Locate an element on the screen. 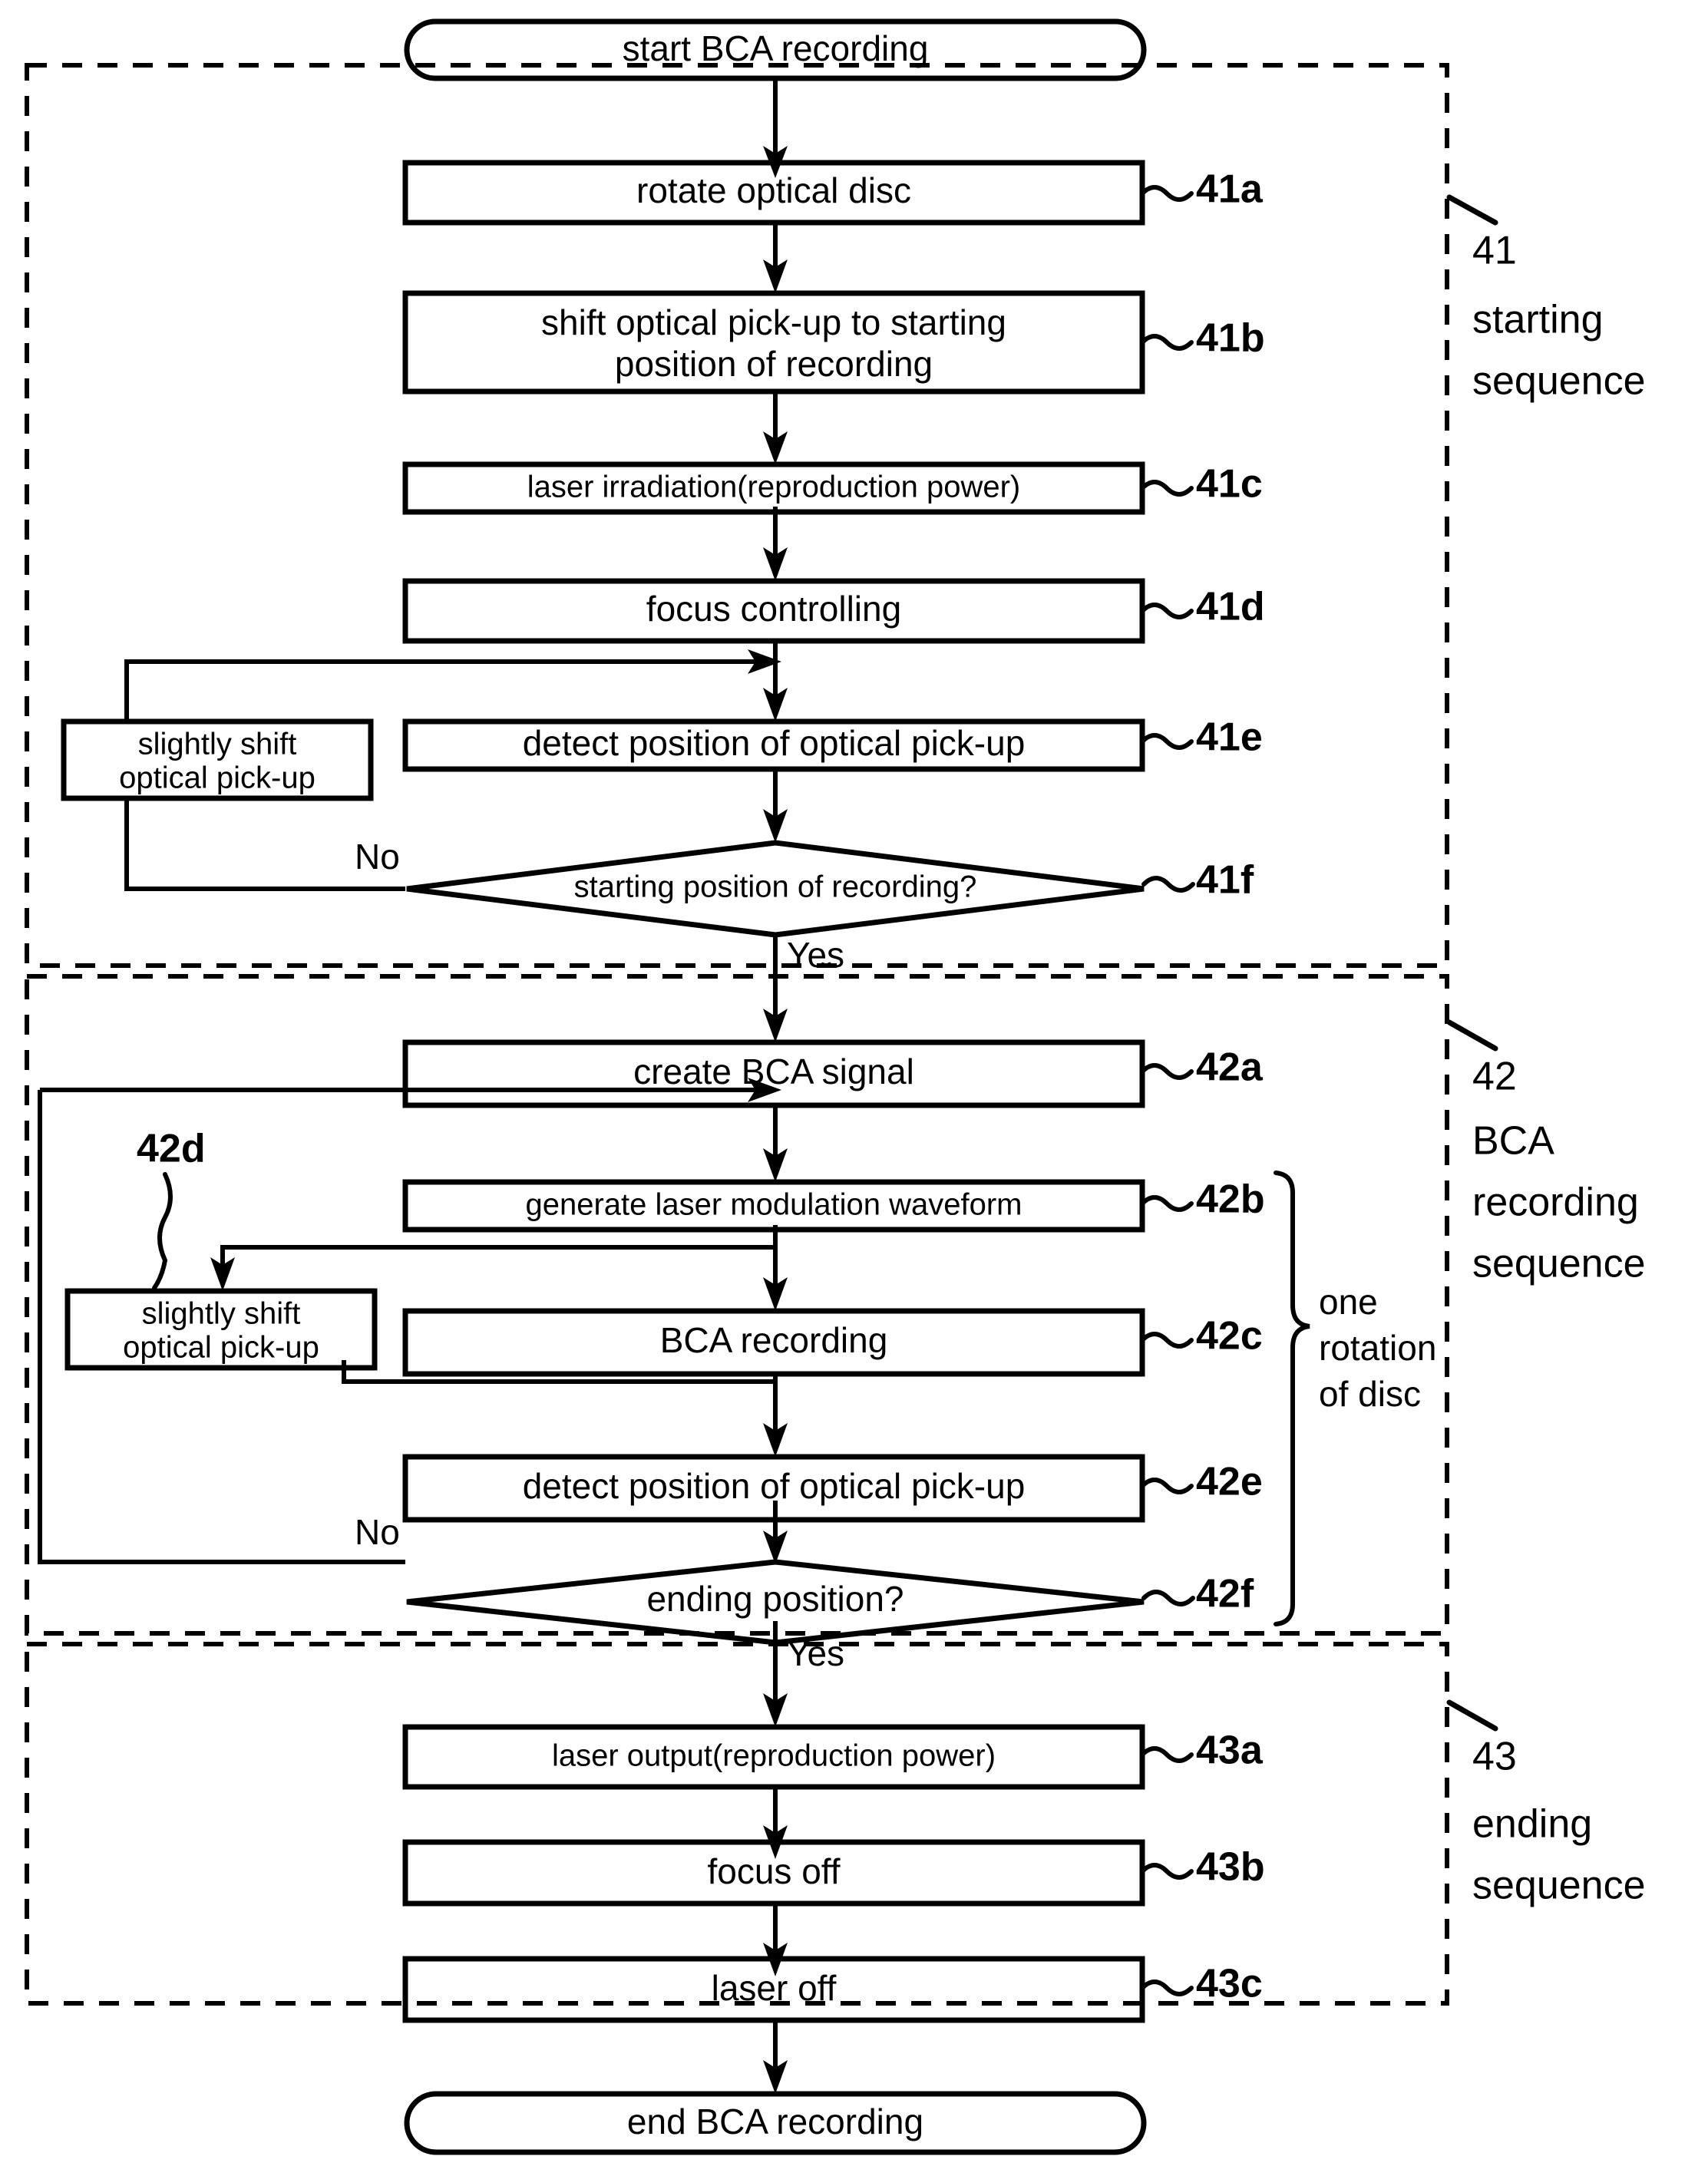 The image size is (1708, 2176). step-42b: generate laser modulation waveform is located at coordinates (773, 1206).